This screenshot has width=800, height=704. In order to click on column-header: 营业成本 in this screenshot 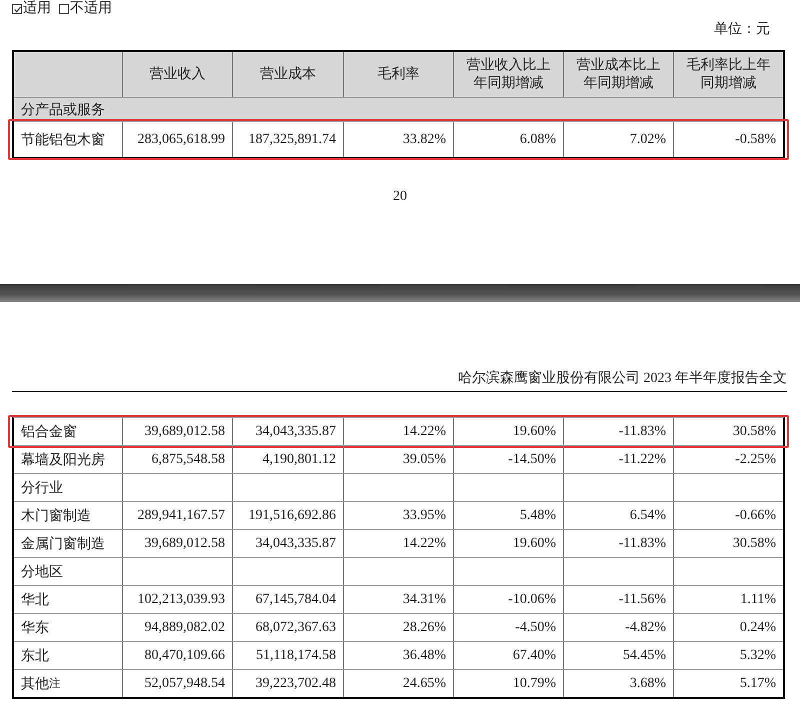, I will do `click(287, 74)`.